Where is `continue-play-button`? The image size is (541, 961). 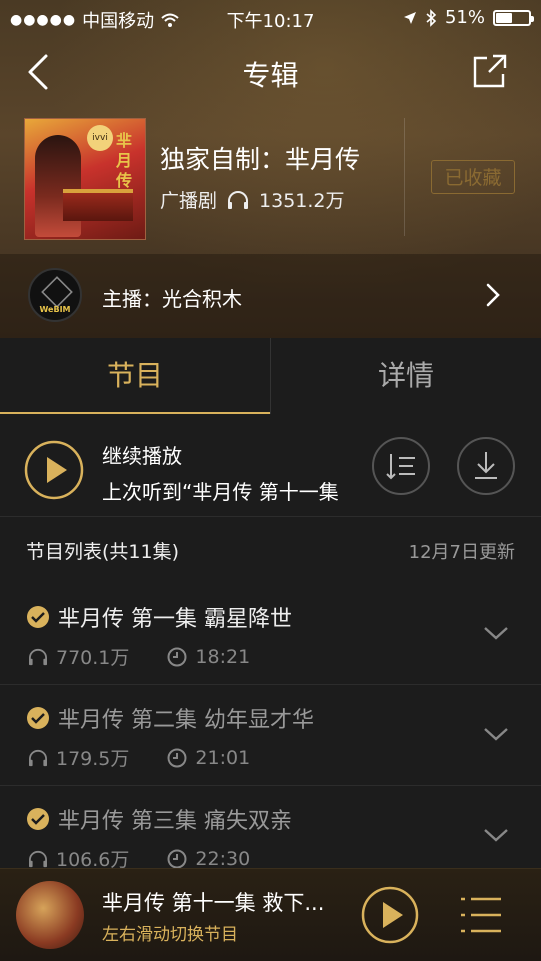
continue-play-button is located at coordinates (54, 470).